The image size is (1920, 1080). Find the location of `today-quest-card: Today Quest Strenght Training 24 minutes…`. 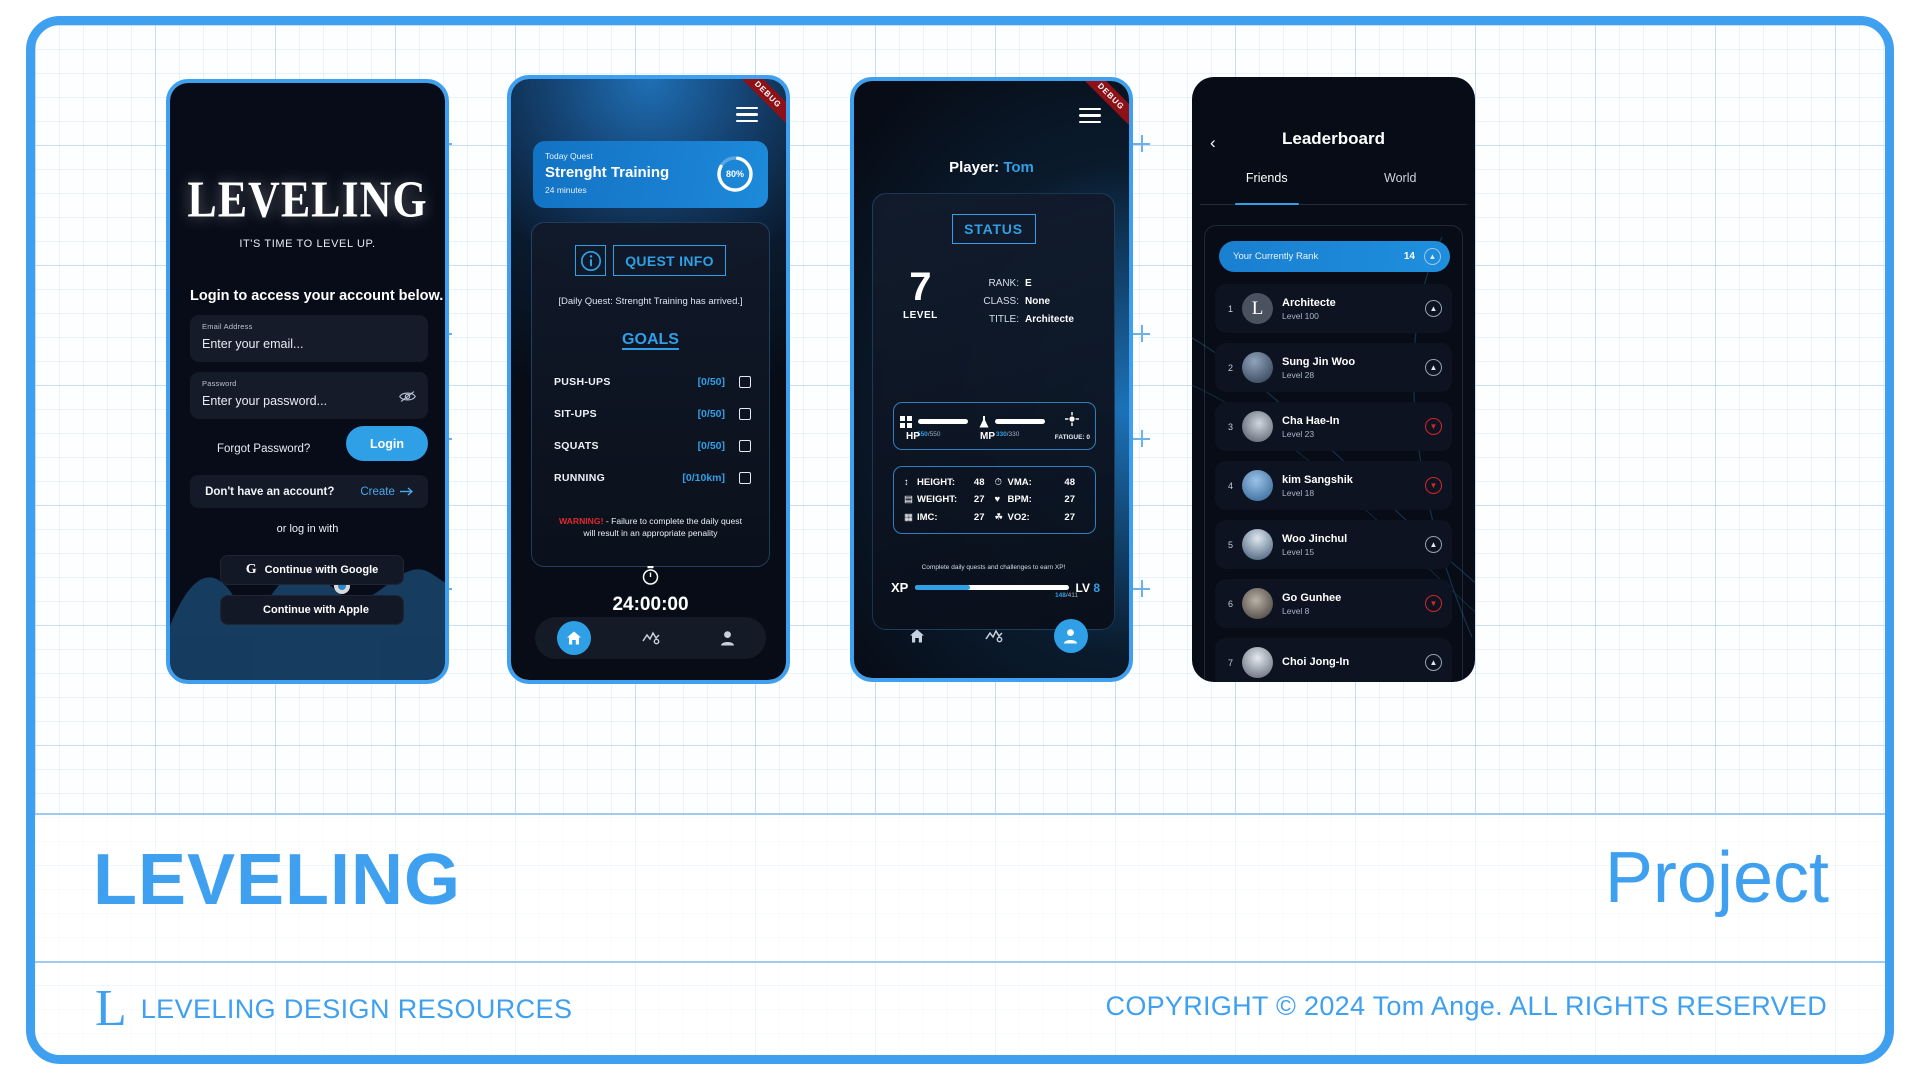

today-quest-card: Today Quest Strenght Training 24 minutes… is located at coordinates (650, 174).